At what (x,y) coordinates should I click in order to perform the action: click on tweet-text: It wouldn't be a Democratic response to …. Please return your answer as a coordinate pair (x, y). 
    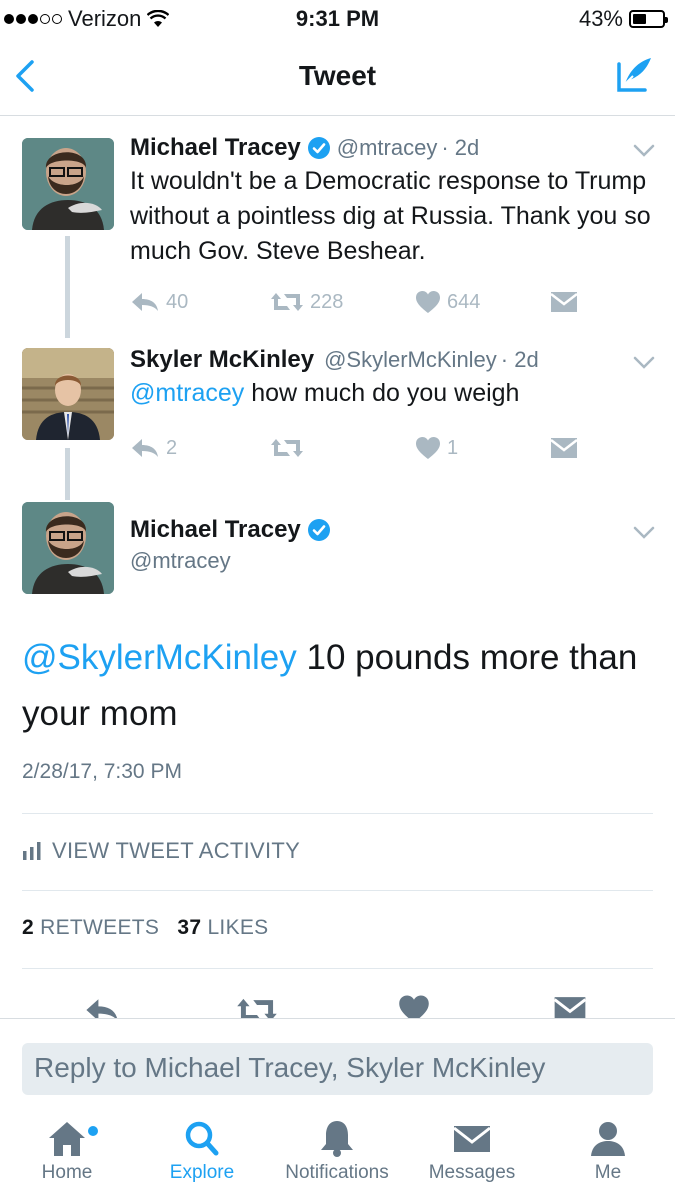
    Looking at the image, I should click on (390, 216).